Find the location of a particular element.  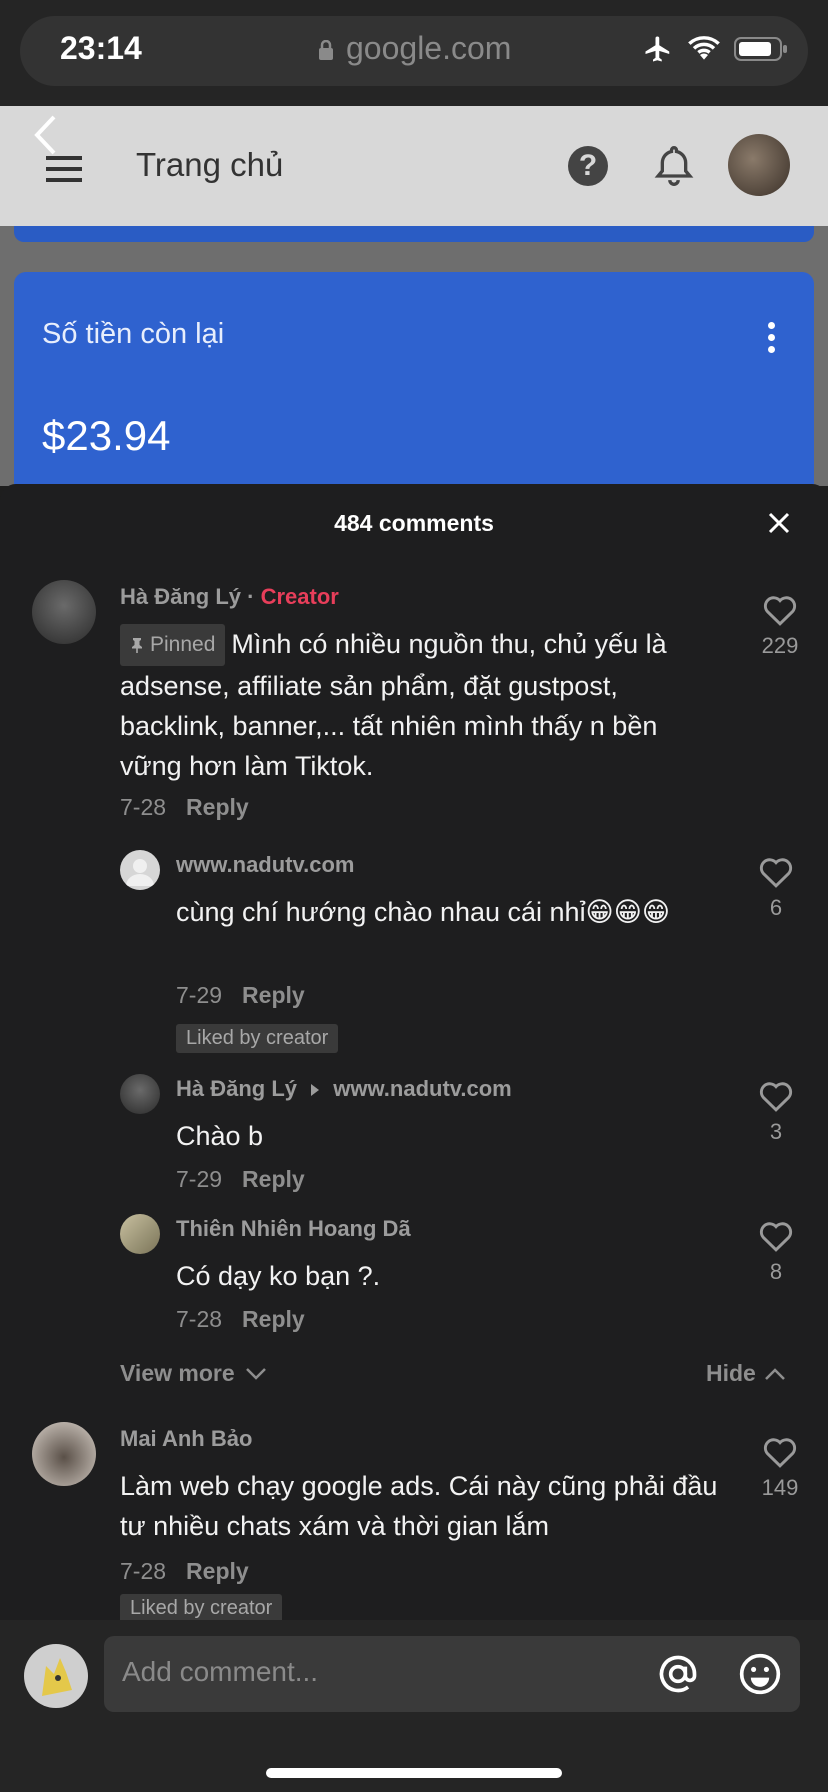

mention-icon is located at coordinates (678, 1674).